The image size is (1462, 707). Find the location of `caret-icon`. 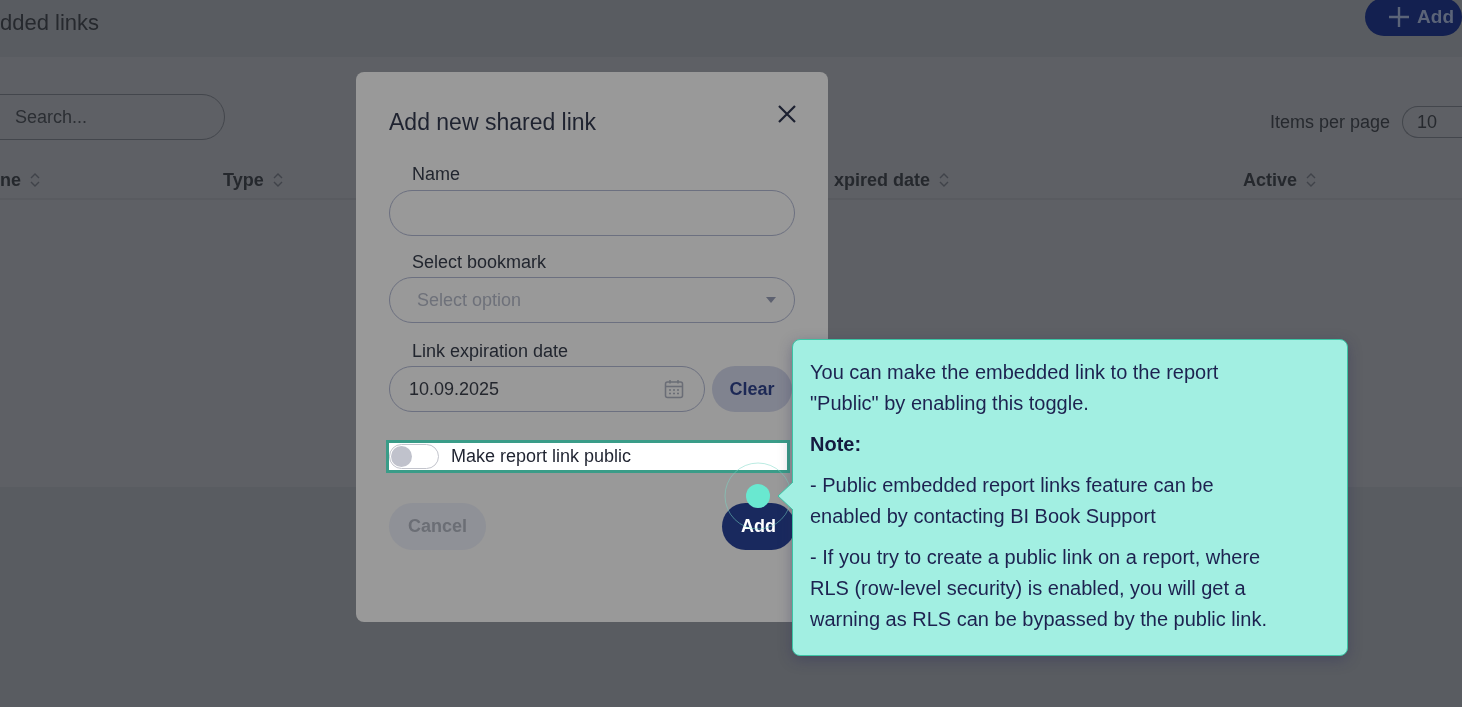

caret-icon is located at coordinates (771, 300).